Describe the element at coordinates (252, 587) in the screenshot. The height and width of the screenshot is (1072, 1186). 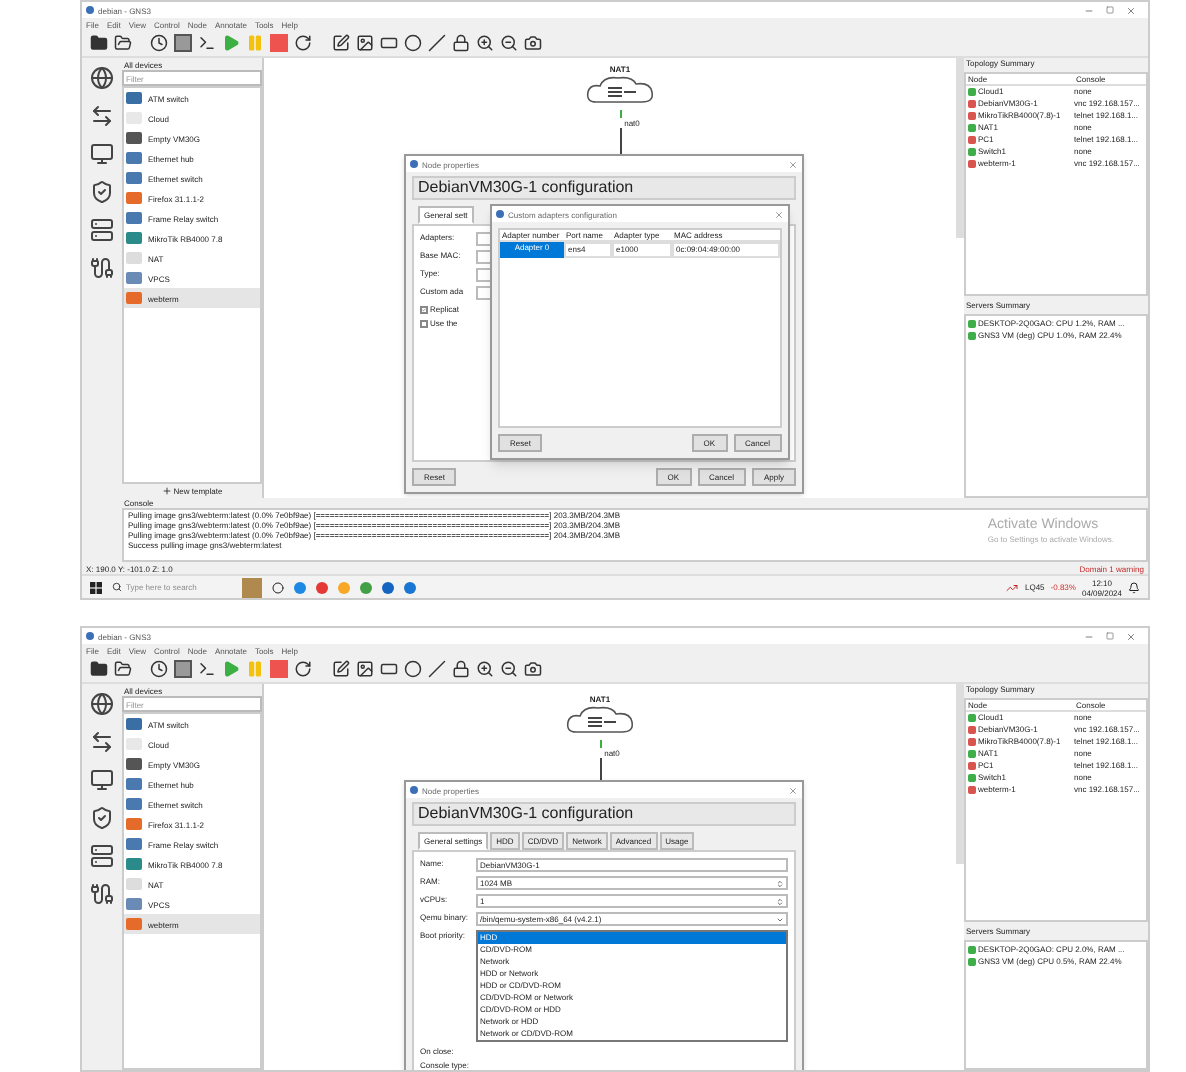
I see `photo-placeholder` at that location.